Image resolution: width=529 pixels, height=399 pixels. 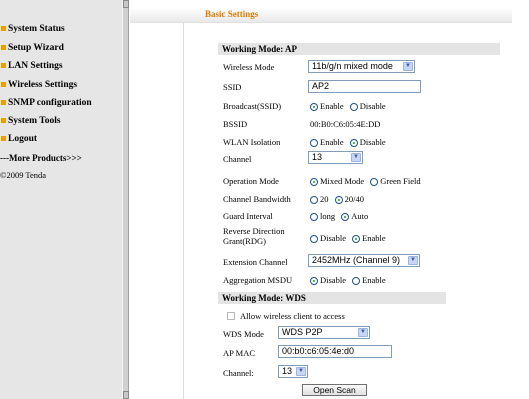 I want to click on wireless-mode-label: Wireless Mode, so click(x=249, y=67).